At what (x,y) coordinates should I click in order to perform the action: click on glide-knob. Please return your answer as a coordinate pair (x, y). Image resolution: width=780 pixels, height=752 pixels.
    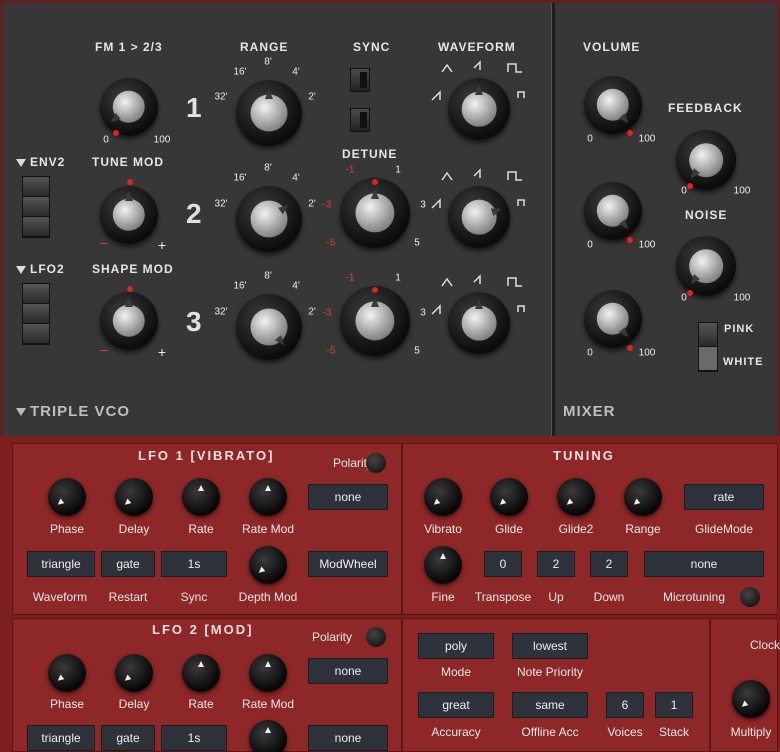
    Looking at the image, I should click on (509, 497).